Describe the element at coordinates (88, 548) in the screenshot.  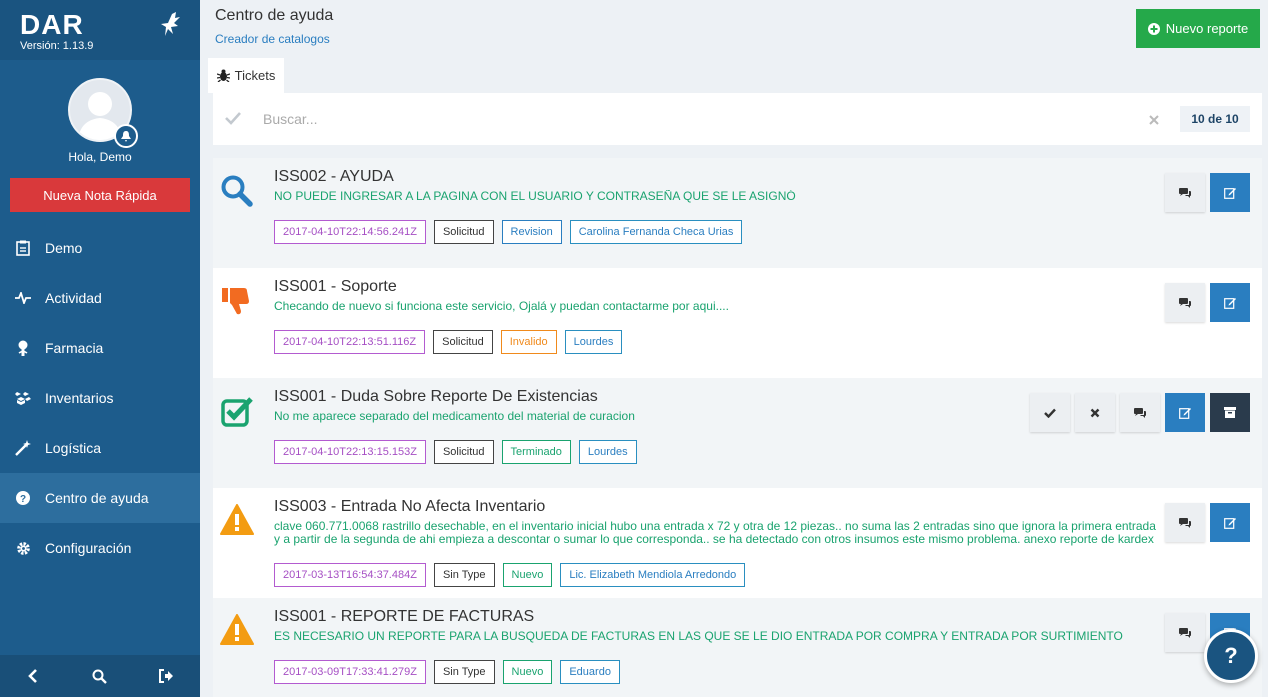
I see `sidebar-item-label: Configuración` at that location.